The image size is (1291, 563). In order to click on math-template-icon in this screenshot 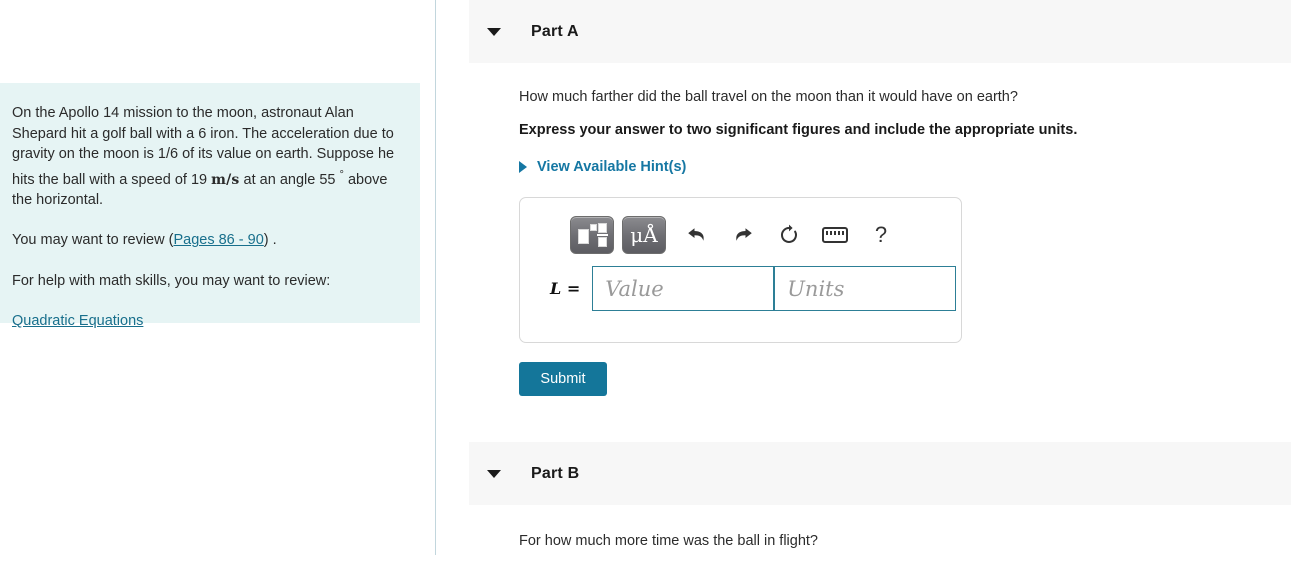, I will do `click(593, 235)`.